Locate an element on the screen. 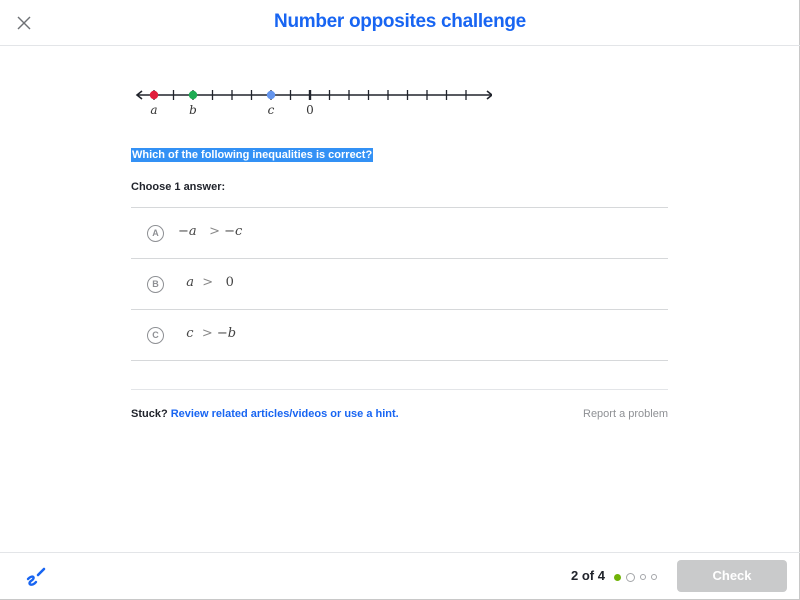  choice-a: A −a > −c is located at coordinates (399, 233).